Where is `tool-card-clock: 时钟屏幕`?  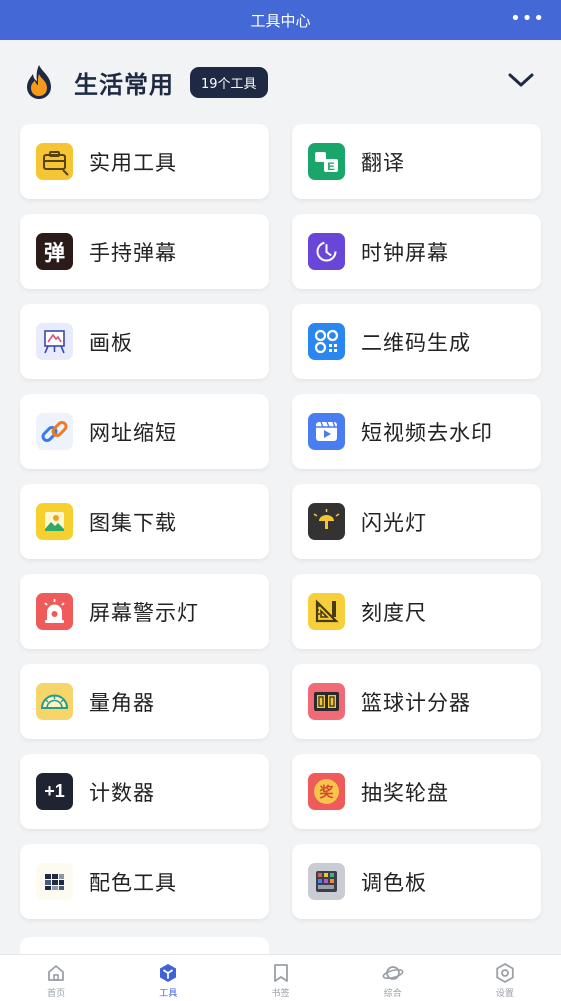 tool-card-clock: 时钟屏幕 is located at coordinates (416, 251).